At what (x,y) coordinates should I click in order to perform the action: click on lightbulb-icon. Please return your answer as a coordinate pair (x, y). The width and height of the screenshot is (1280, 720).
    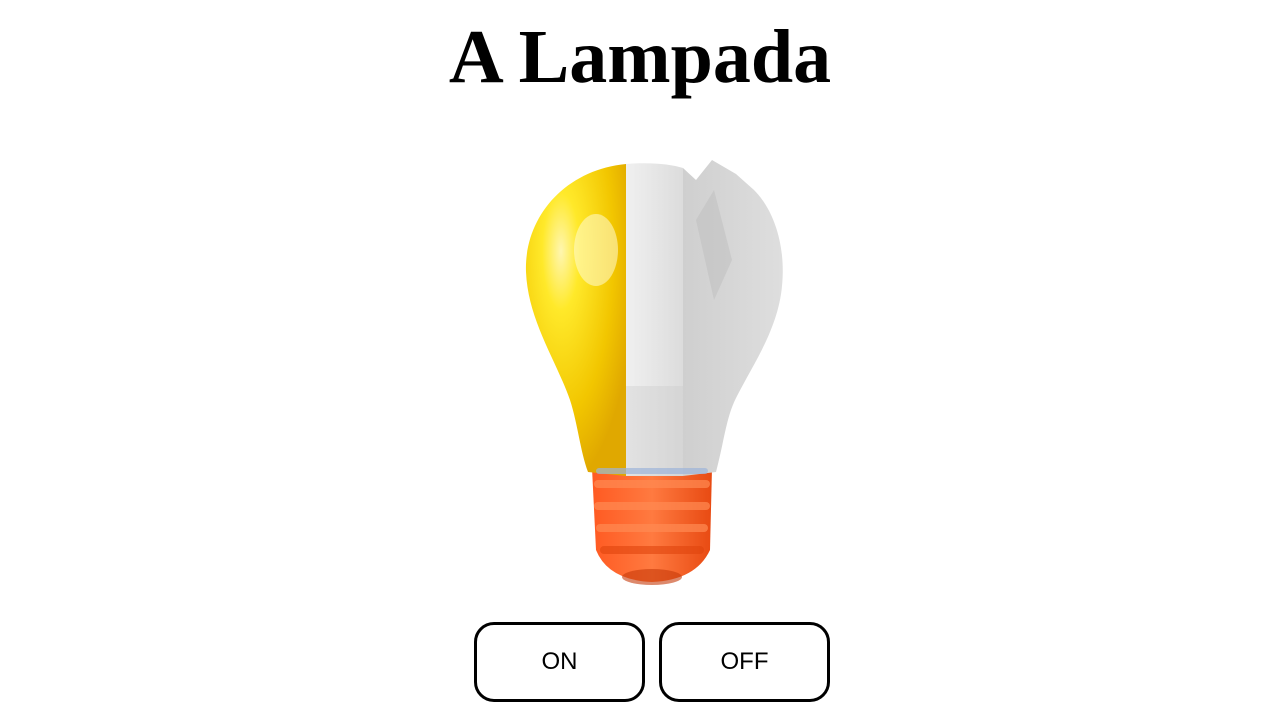
    Looking at the image, I should click on (650, 370).